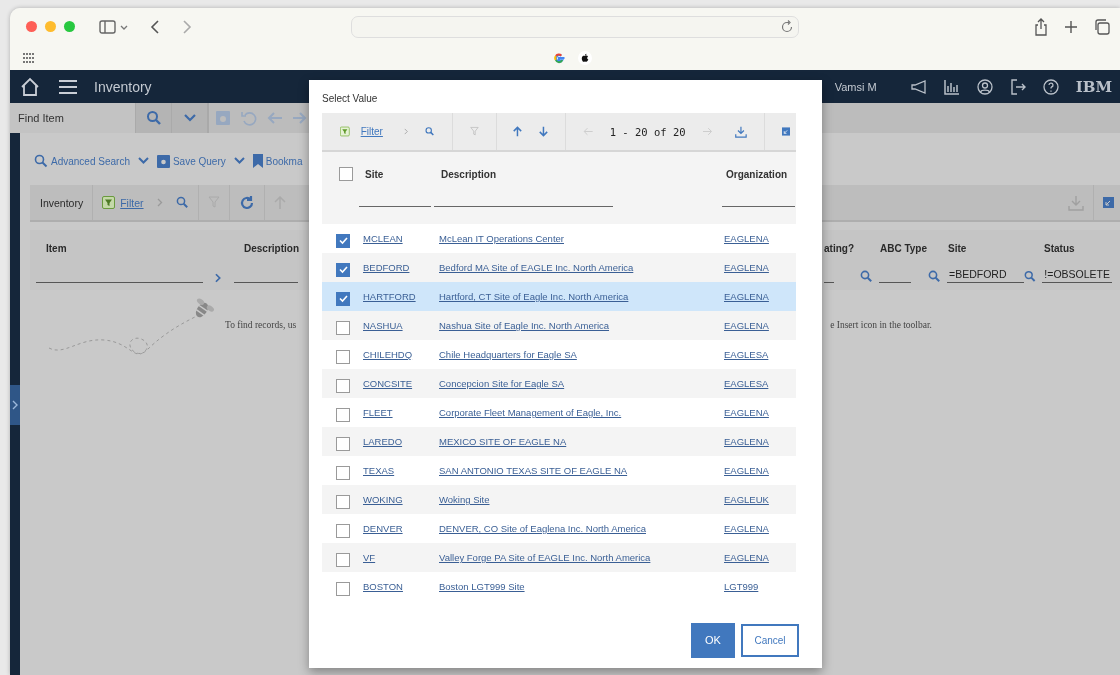  What do you see at coordinates (401, 412) in the screenshot?
I see `site-link: FLEET` at bounding box center [401, 412].